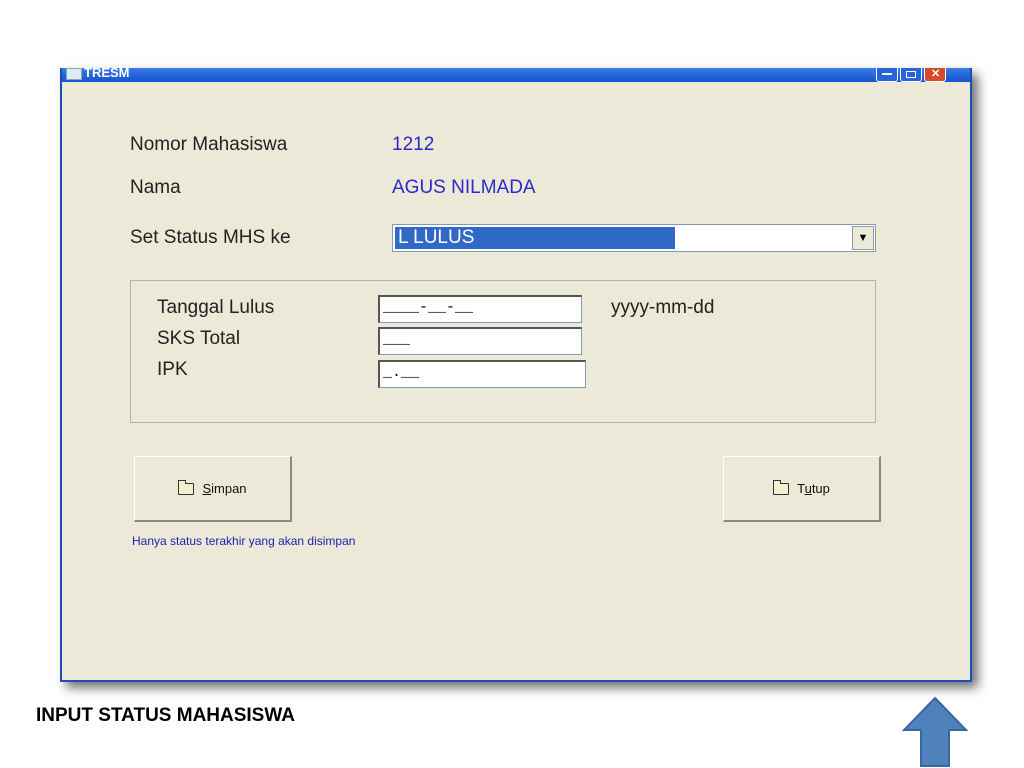  Describe the element at coordinates (155, 187) in the screenshot. I see `nama-label: Nama` at that location.